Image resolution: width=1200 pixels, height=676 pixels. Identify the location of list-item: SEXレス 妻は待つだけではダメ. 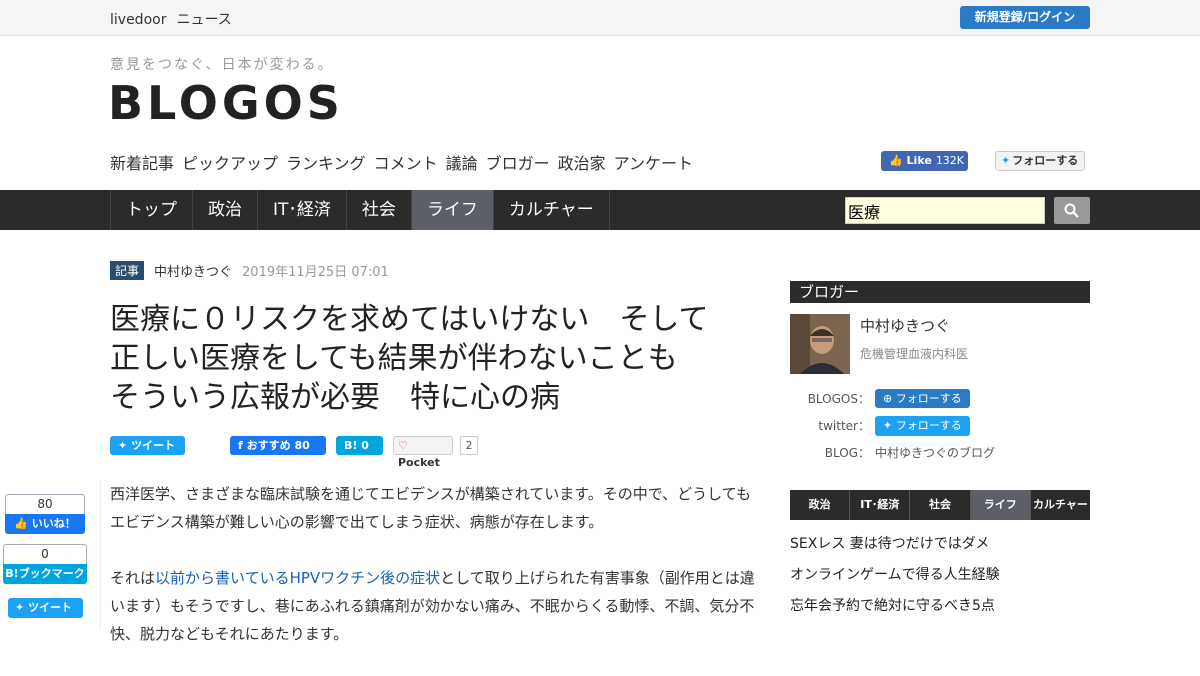
(940, 545).